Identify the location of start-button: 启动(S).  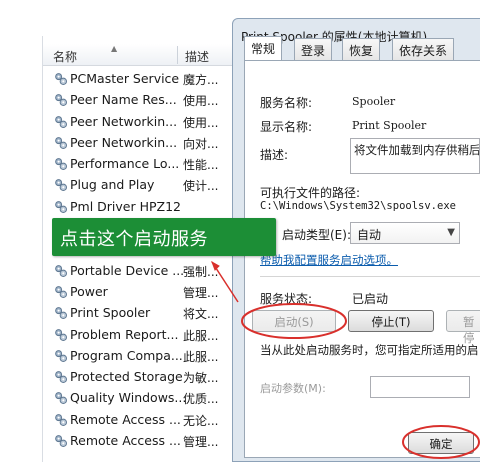
(294, 321).